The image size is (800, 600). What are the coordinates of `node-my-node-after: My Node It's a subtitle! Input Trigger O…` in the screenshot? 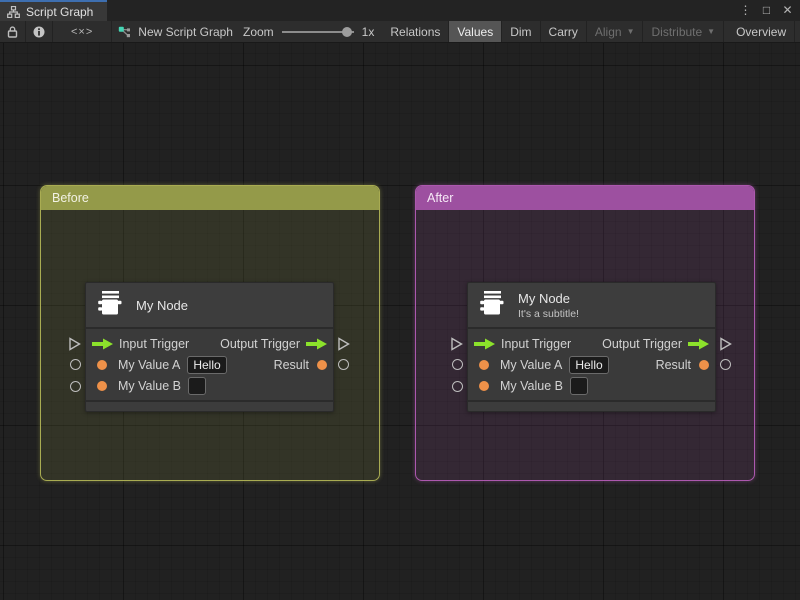 It's located at (591, 347).